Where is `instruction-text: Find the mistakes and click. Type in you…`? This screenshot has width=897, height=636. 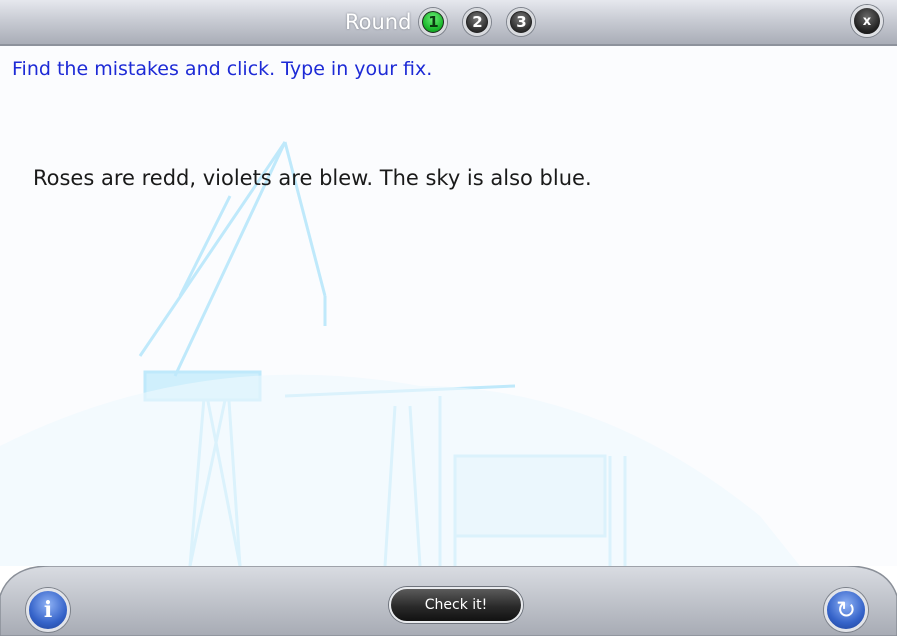
instruction-text: Find the mistakes and click. Type in you… is located at coordinates (222, 69).